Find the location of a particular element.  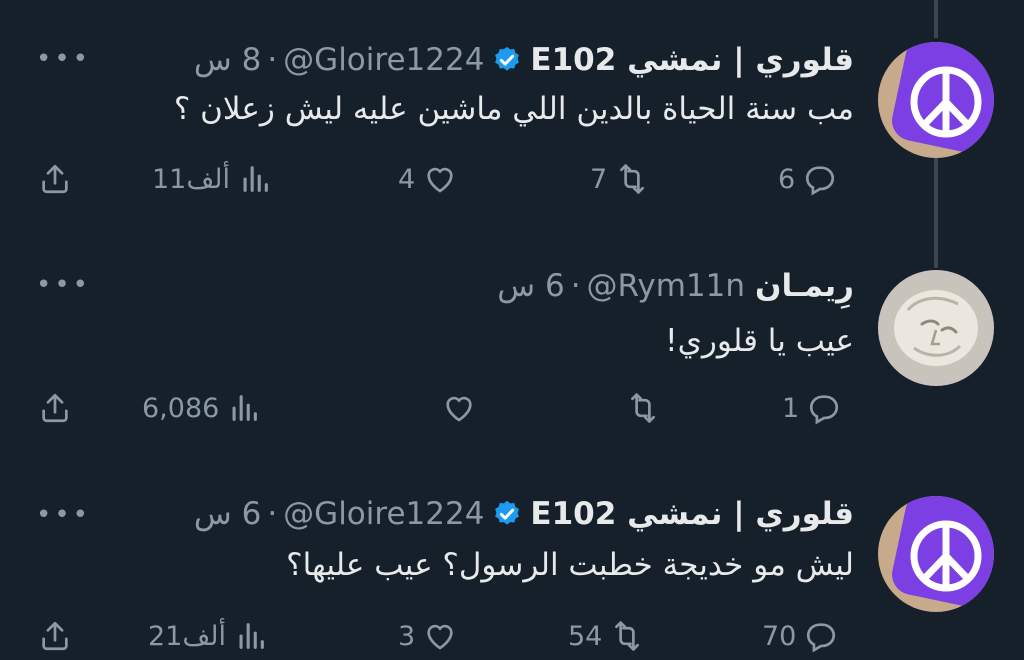

tweet-header: رِيمـان @Rym11n · 6 س is located at coordinates (675, 286).